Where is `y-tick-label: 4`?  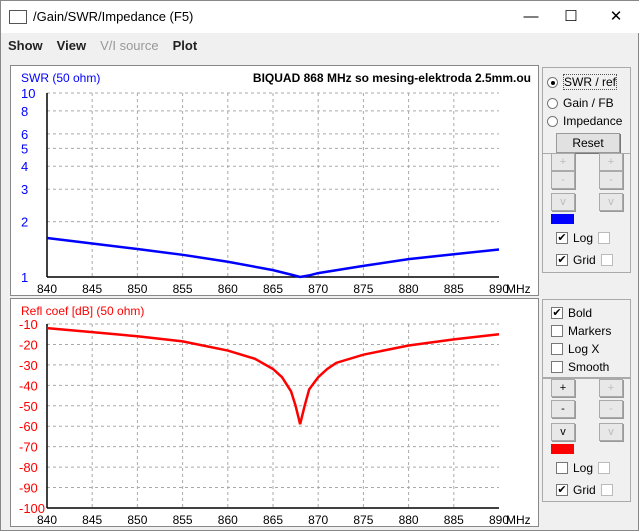
y-tick-label: 4 is located at coordinates (24, 166).